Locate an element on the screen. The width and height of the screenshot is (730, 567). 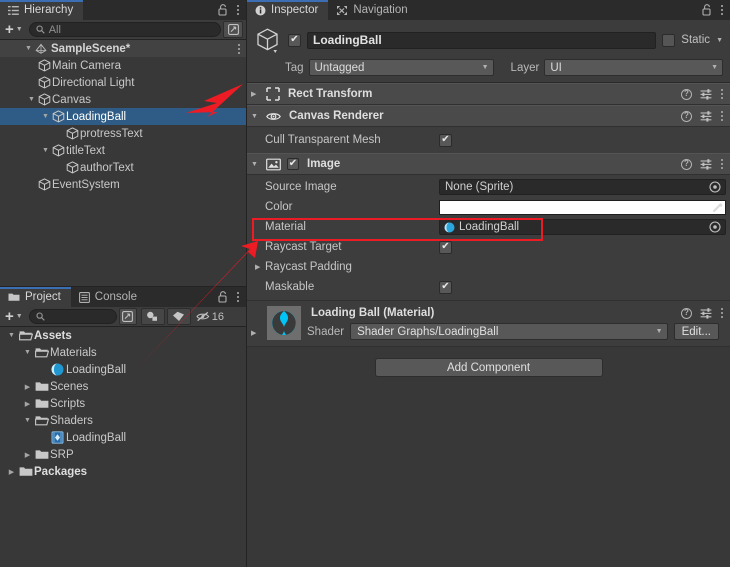
hierarchy-item-label: authorText is located at coordinates (107, 167).